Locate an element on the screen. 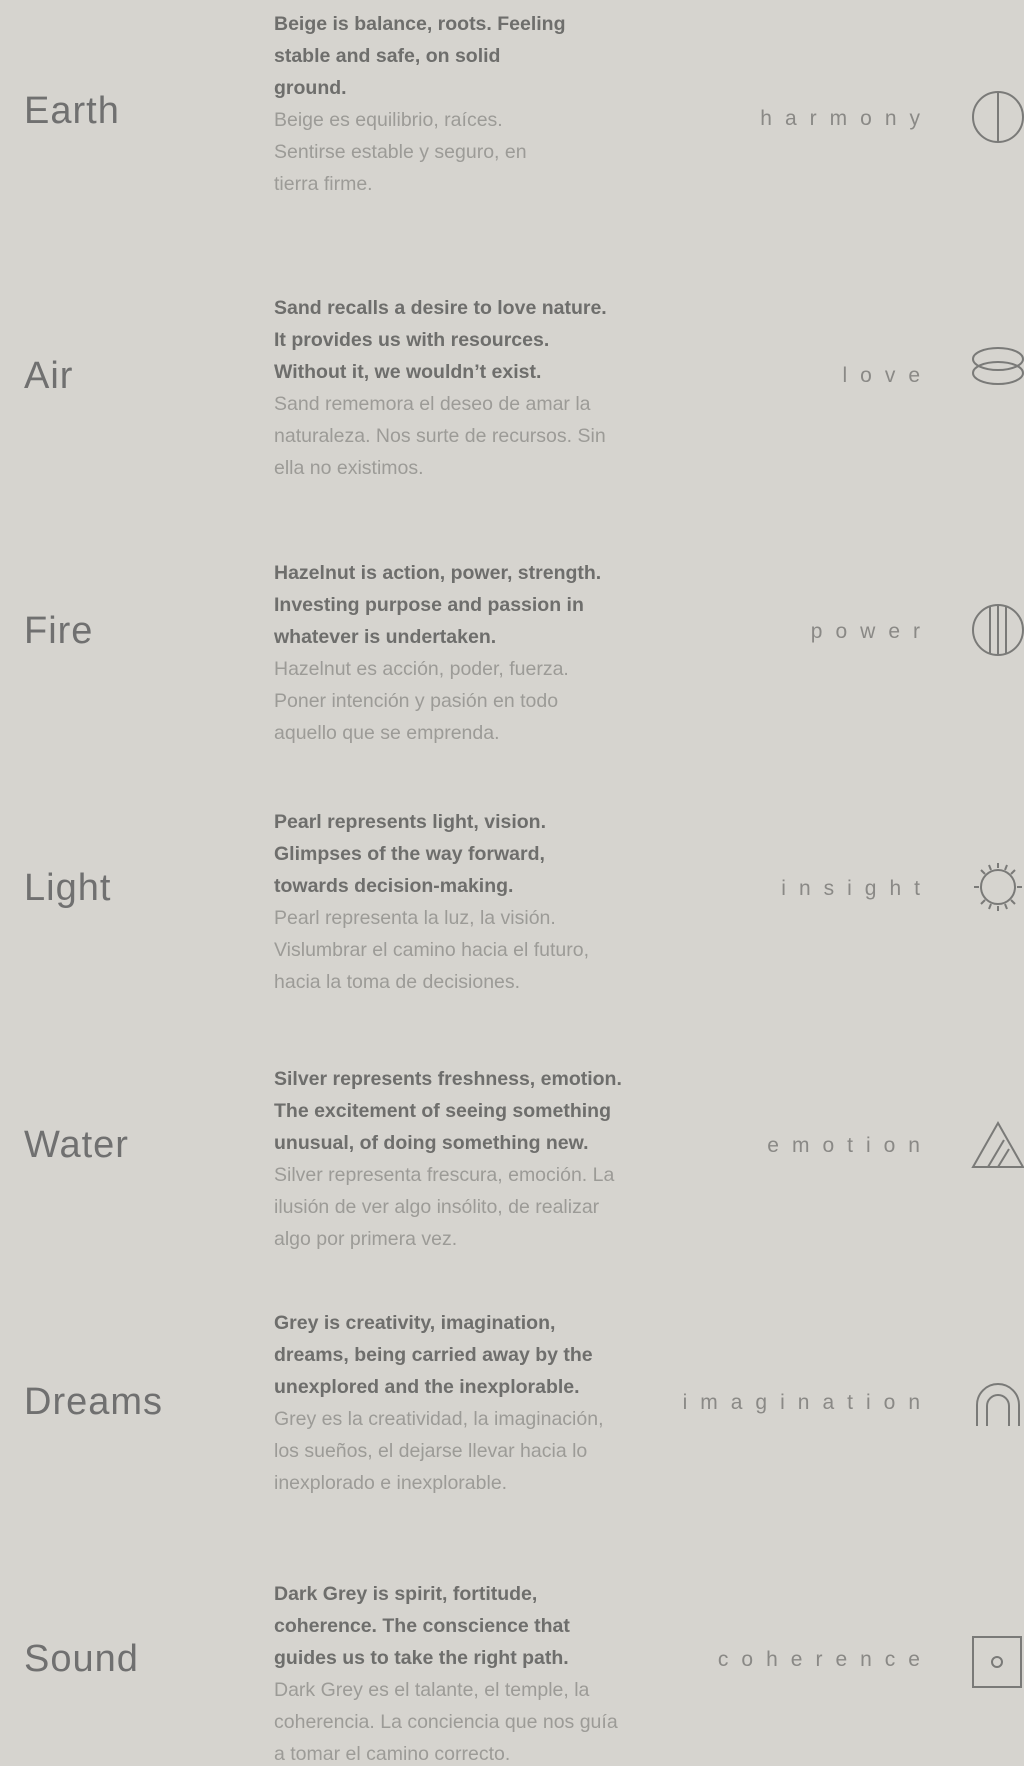 This screenshot has width=1024, height=1766. element-name: Dreams is located at coordinates (94, 1402).